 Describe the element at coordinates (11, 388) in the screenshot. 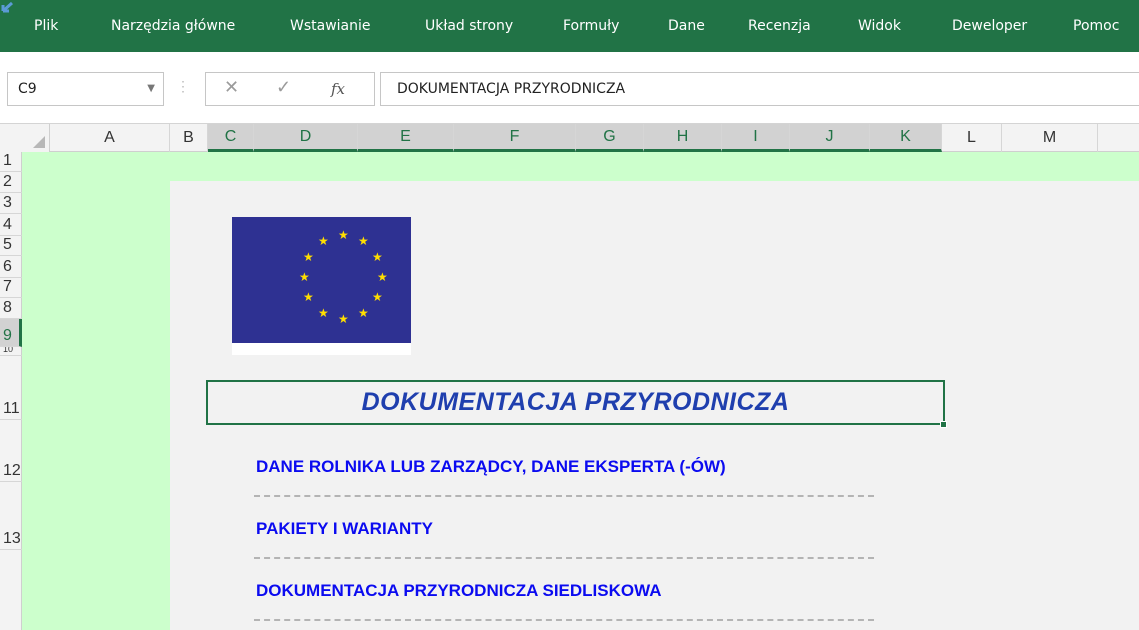

I see `row-header-11: 11` at that location.